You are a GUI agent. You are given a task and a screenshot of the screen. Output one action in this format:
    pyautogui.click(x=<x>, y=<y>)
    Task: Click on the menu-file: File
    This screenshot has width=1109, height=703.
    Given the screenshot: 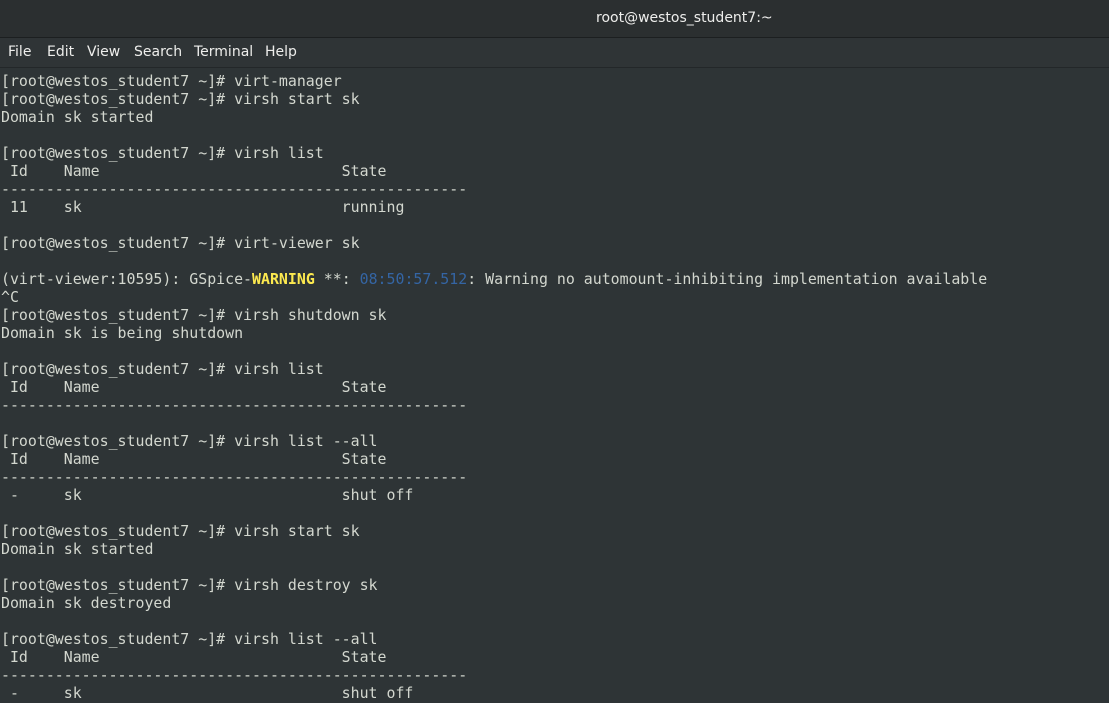 What is the action you would take?
    pyautogui.click(x=19, y=52)
    